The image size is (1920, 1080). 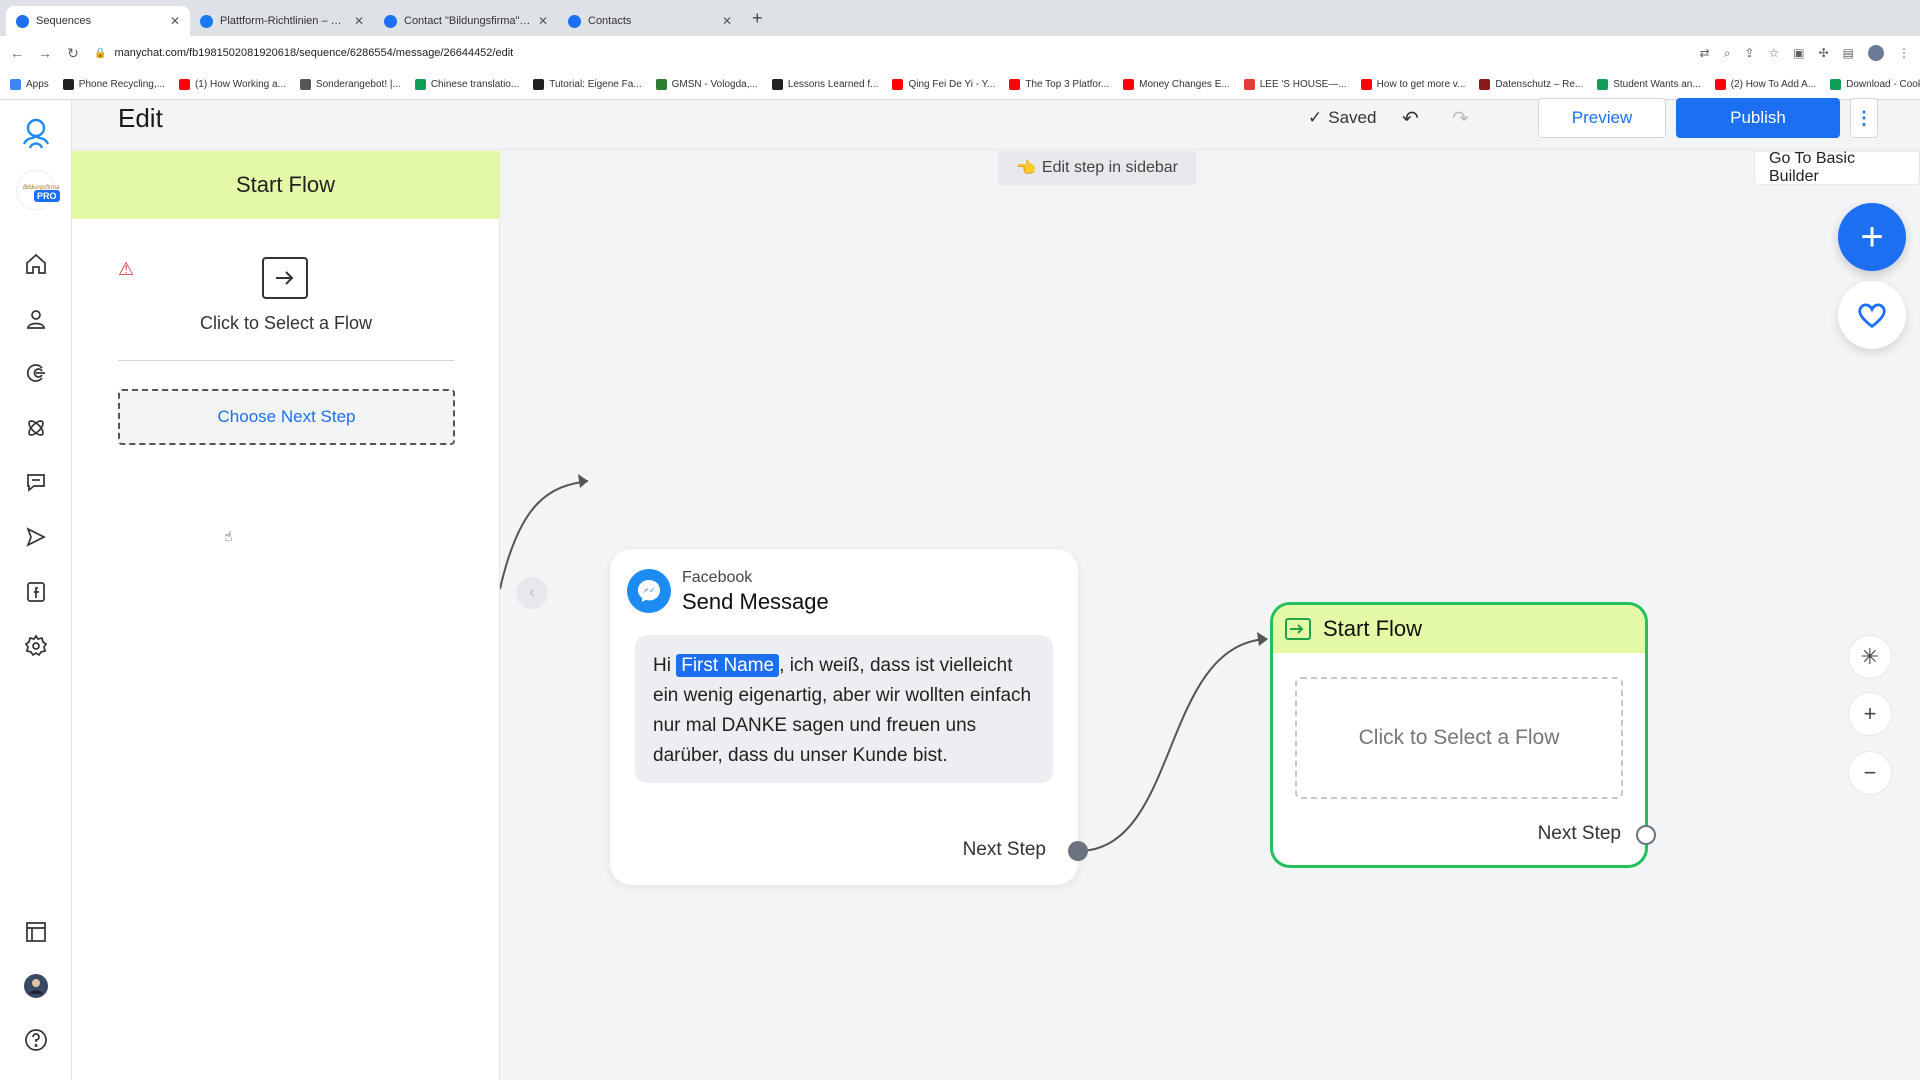 What do you see at coordinates (140, 118) in the screenshot?
I see `page-title: Edit` at bounding box center [140, 118].